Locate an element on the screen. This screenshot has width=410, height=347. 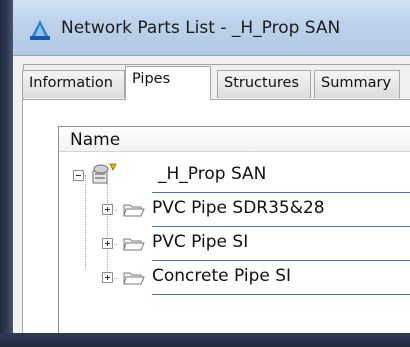
tree-label-child: PVC Pipe SI is located at coordinates (200, 242).